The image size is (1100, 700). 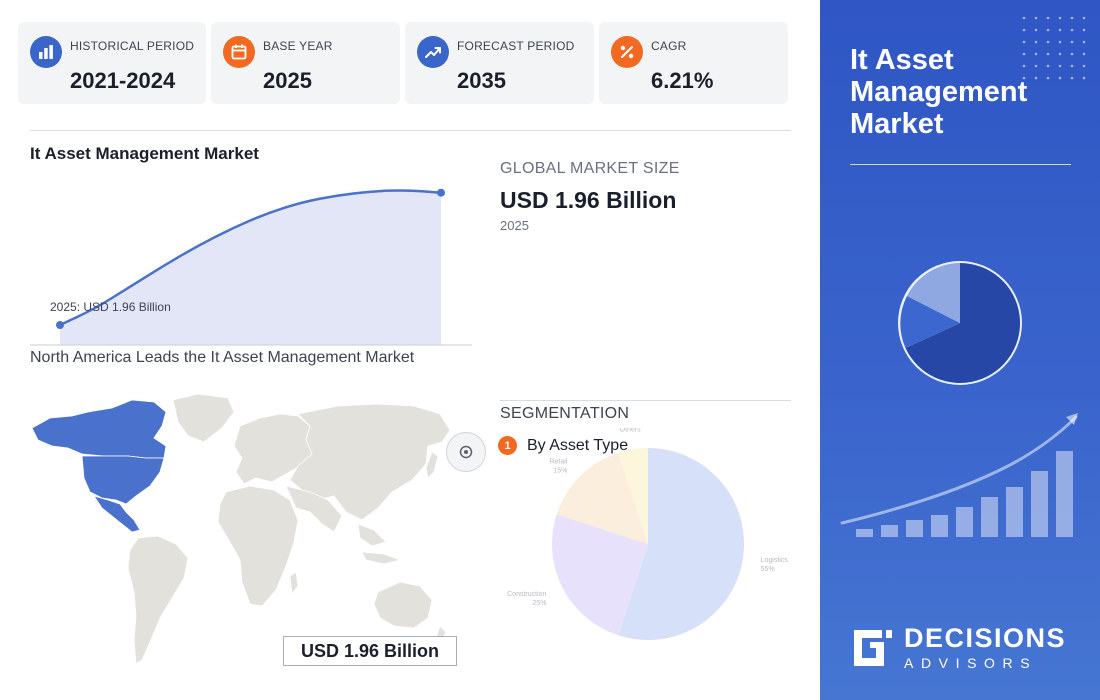 I want to click on logo-mark-icon, so click(x=873, y=648).